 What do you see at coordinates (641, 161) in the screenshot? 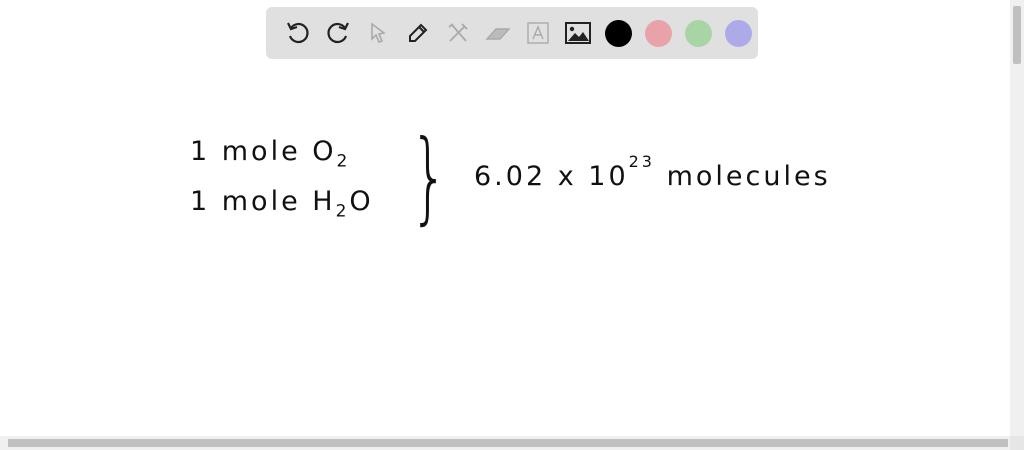
I see `exponent: 23` at bounding box center [641, 161].